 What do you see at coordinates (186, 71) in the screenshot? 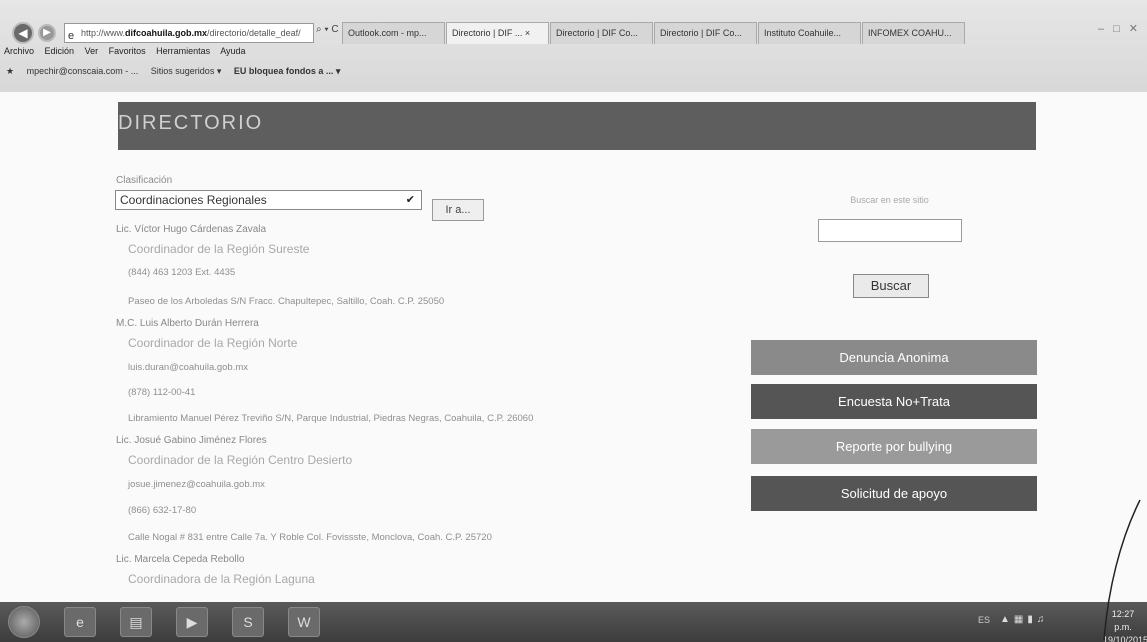
I see `favorite-sitios-sugeridos: Sitios sugeridos ▾` at bounding box center [186, 71].